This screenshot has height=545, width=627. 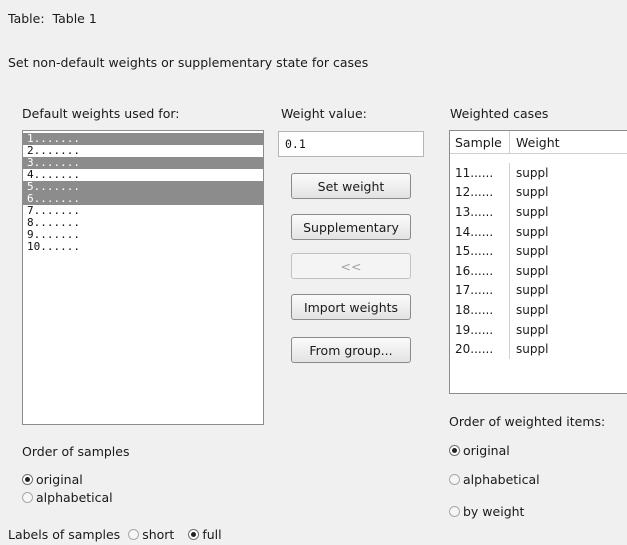 What do you see at coordinates (499, 113) in the screenshot?
I see `weighted-cases-label: Weighted cases` at bounding box center [499, 113].